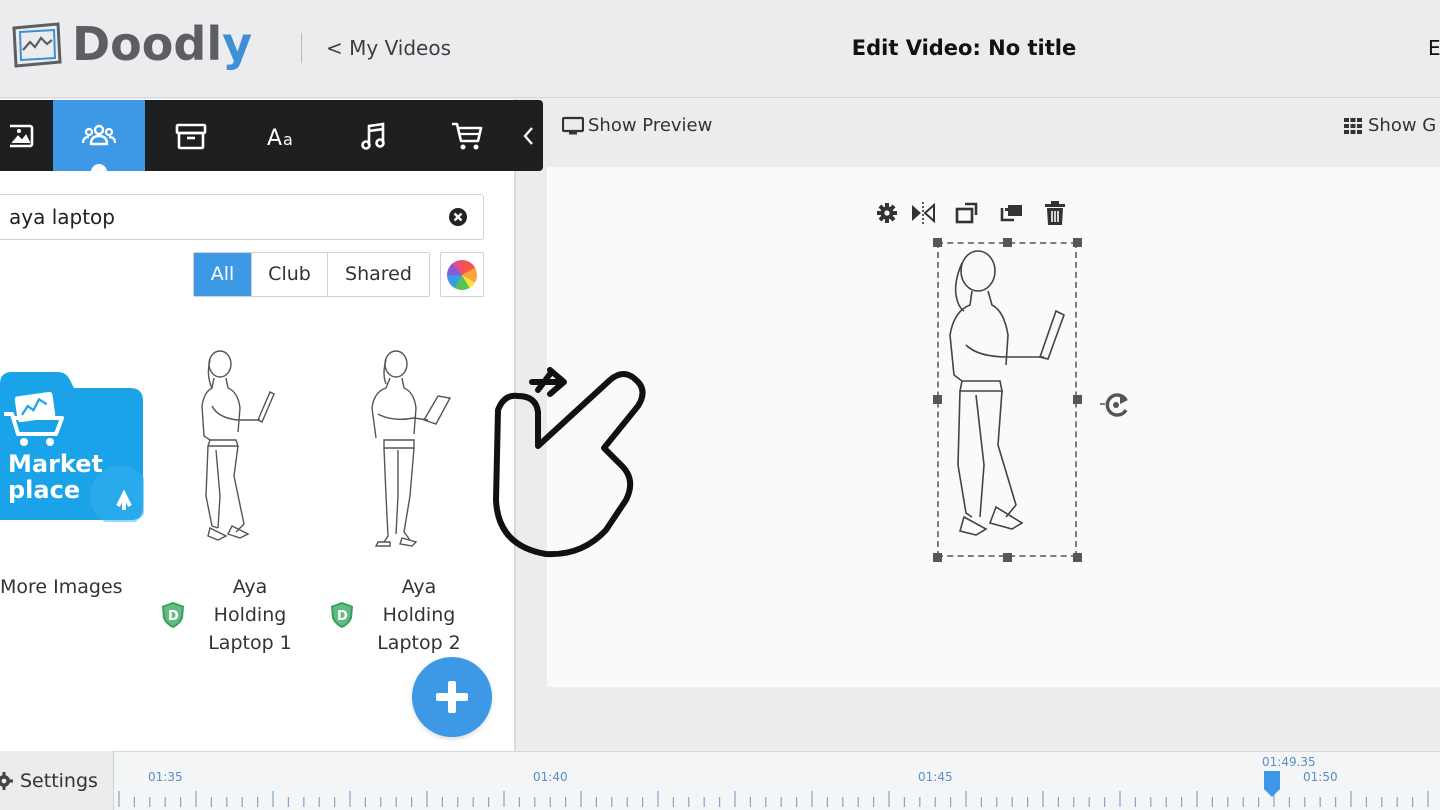 This screenshot has height=810, width=1440. Describe the element at coordinates (935, 777) in the screenshot. I see `tick-label: 01:45` at that location.